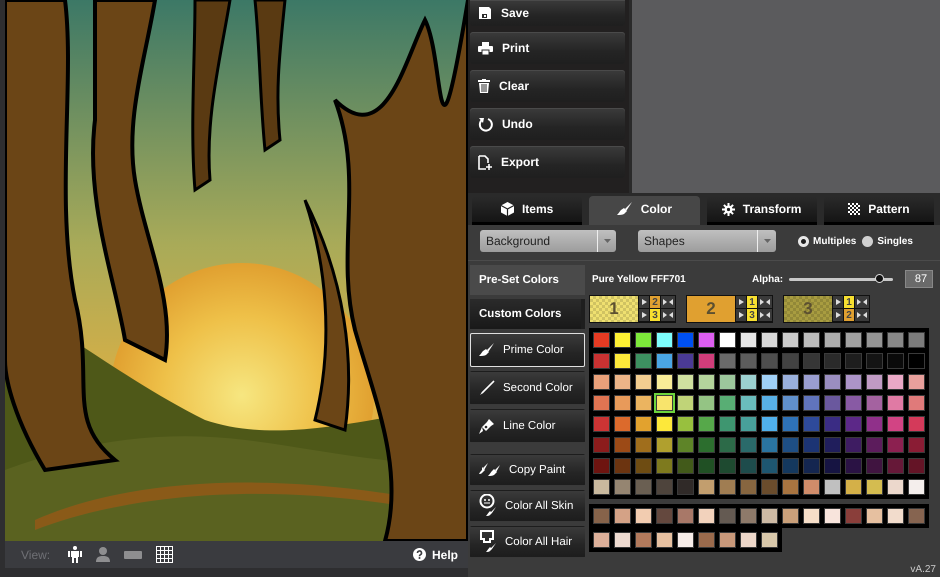 Image resolution: width=940 pixels, height=577 pixels. What do you see at coordinates (165, 554) in the screenshot?
I see `grid-icon` at bounding box center [165, 554].